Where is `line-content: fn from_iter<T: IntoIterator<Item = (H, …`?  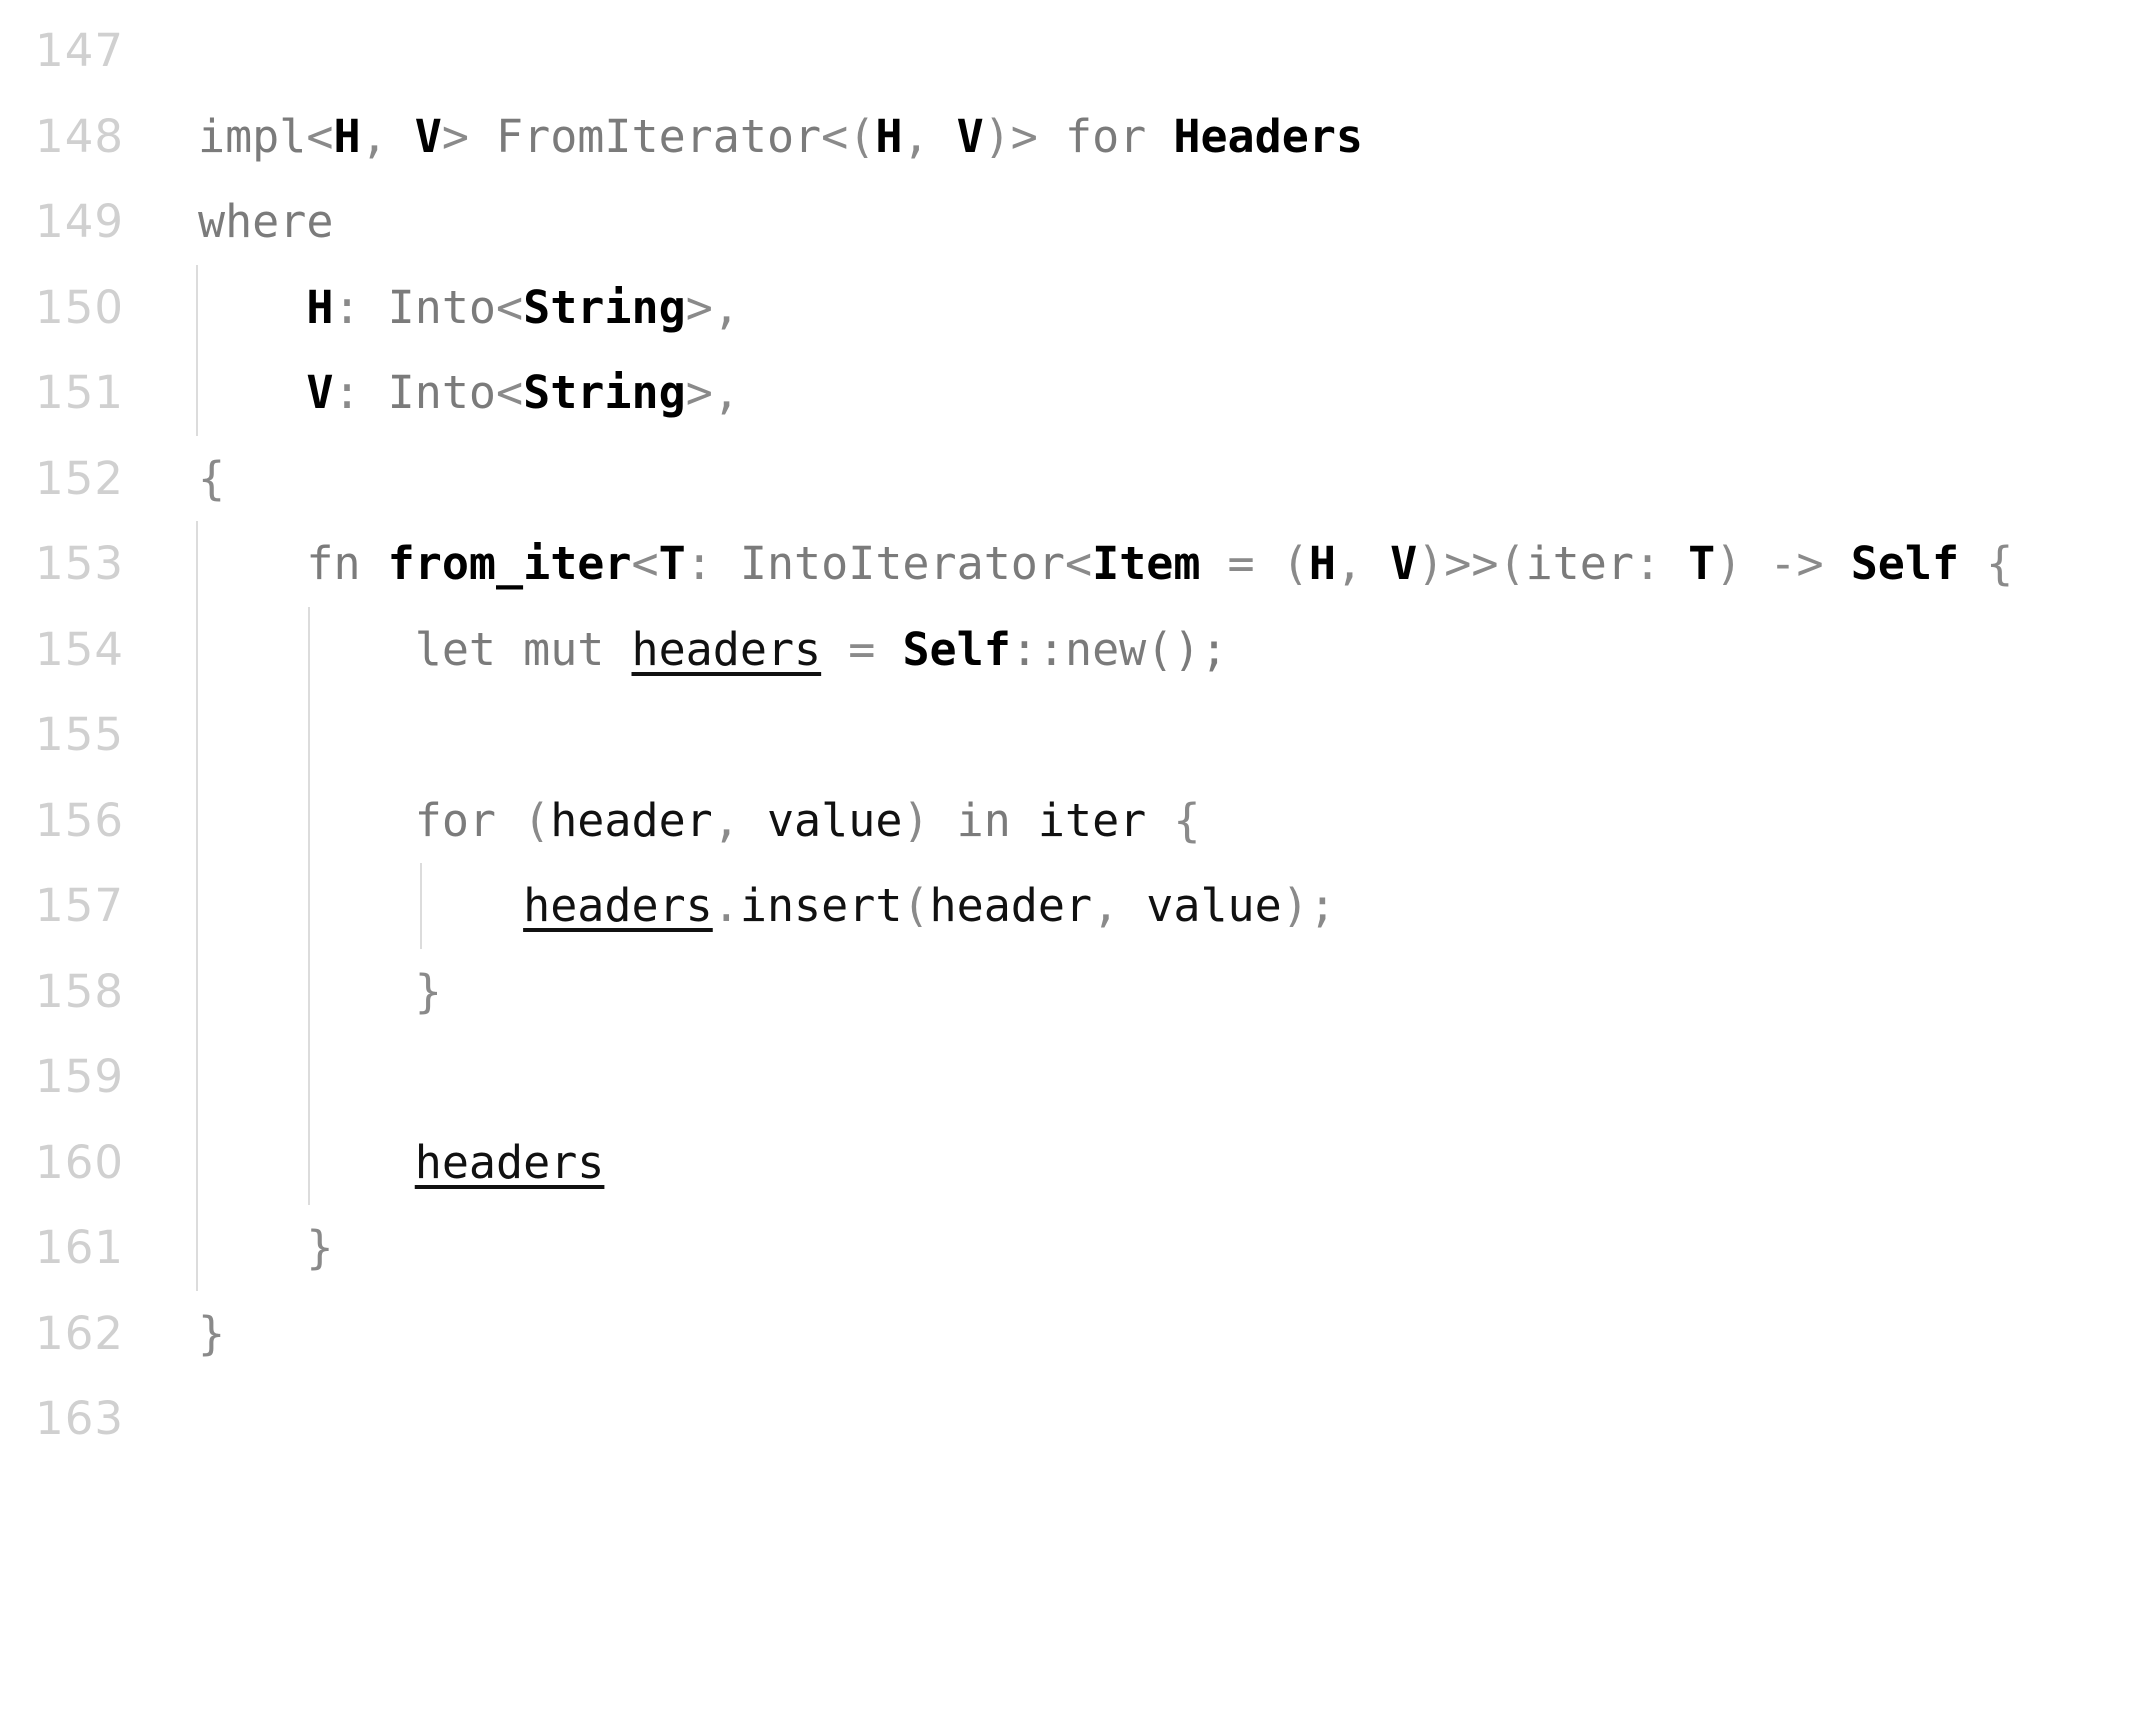 line-content: fn from_iter<T: IntoIterator<Item = (H, … is located at coordinates (1105, 564).